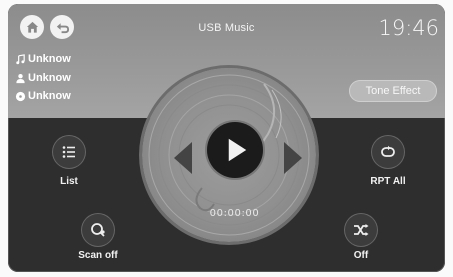 The width and height of the screenshot is (453, 277). What do you see at coordinates (388, 181) in the screenshot?
I see `repeat-label: RPT All` at bounding box center [388, 181].